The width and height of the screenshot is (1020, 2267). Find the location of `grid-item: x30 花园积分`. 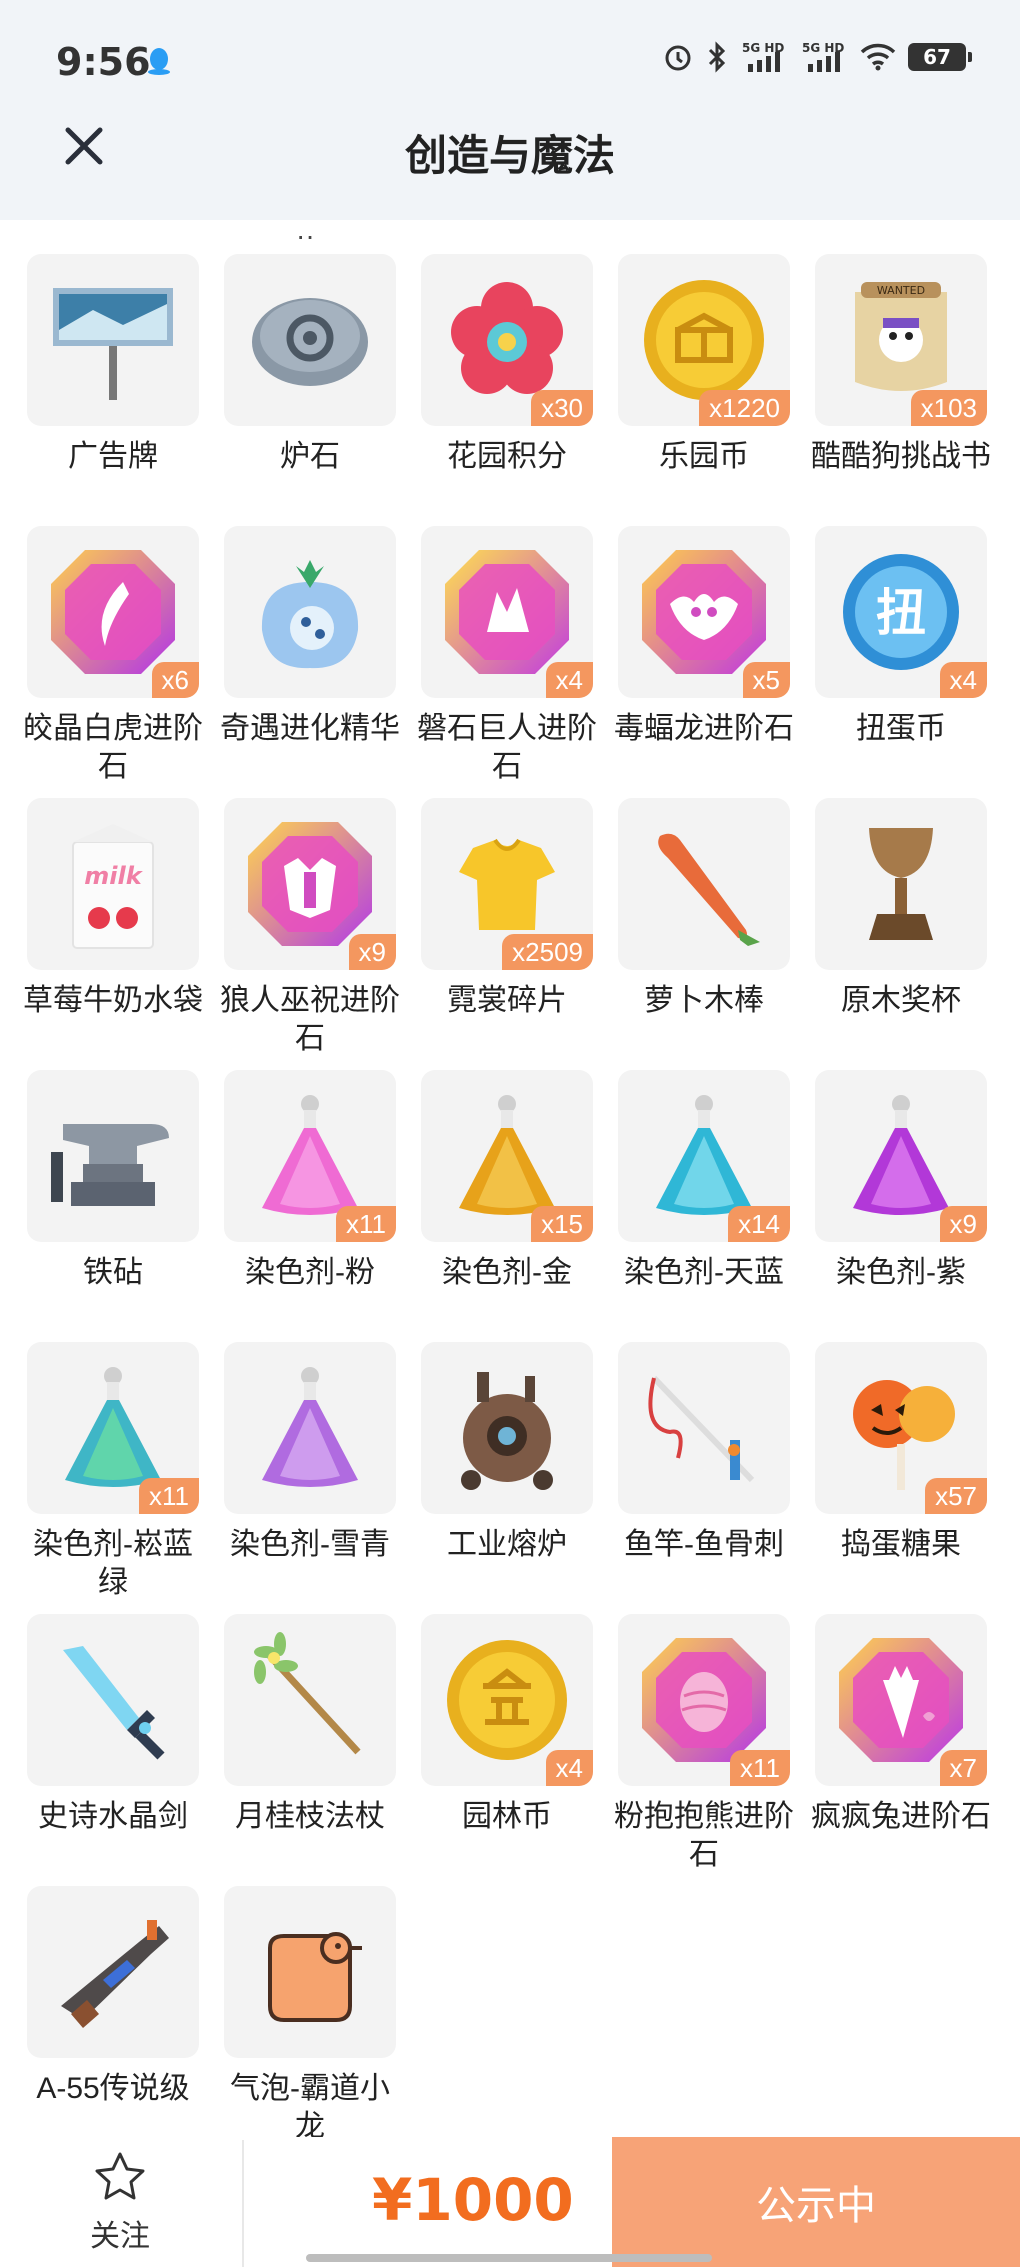

grid-item: x30 花园积分 is located at coordinates (507, 365).